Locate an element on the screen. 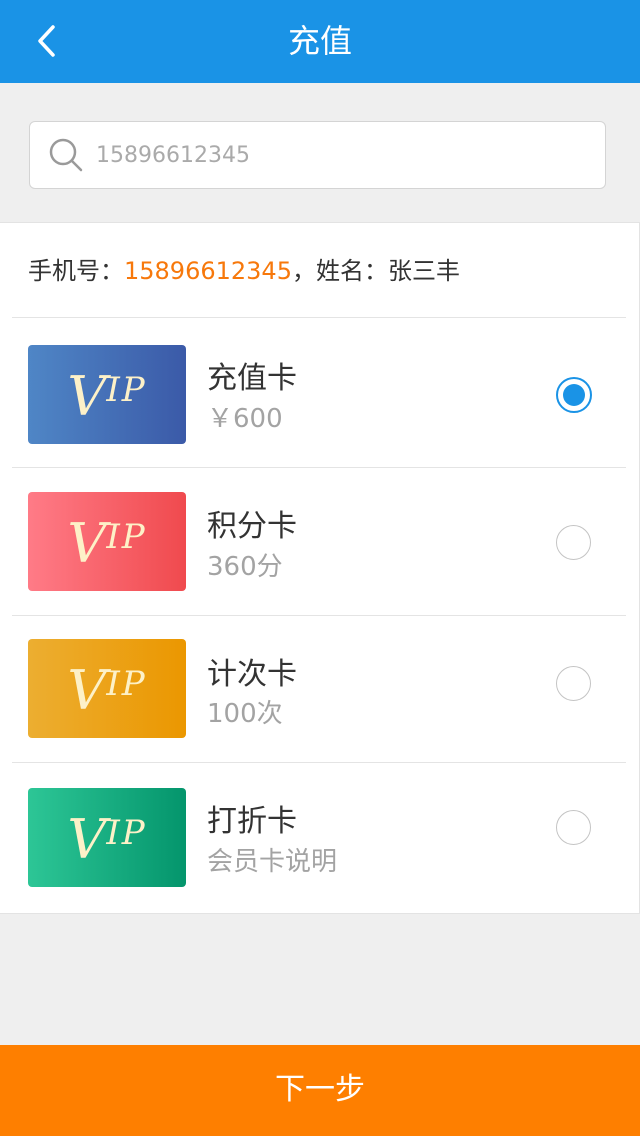  top-bar: 充值 is located at coordinates (320, 41).